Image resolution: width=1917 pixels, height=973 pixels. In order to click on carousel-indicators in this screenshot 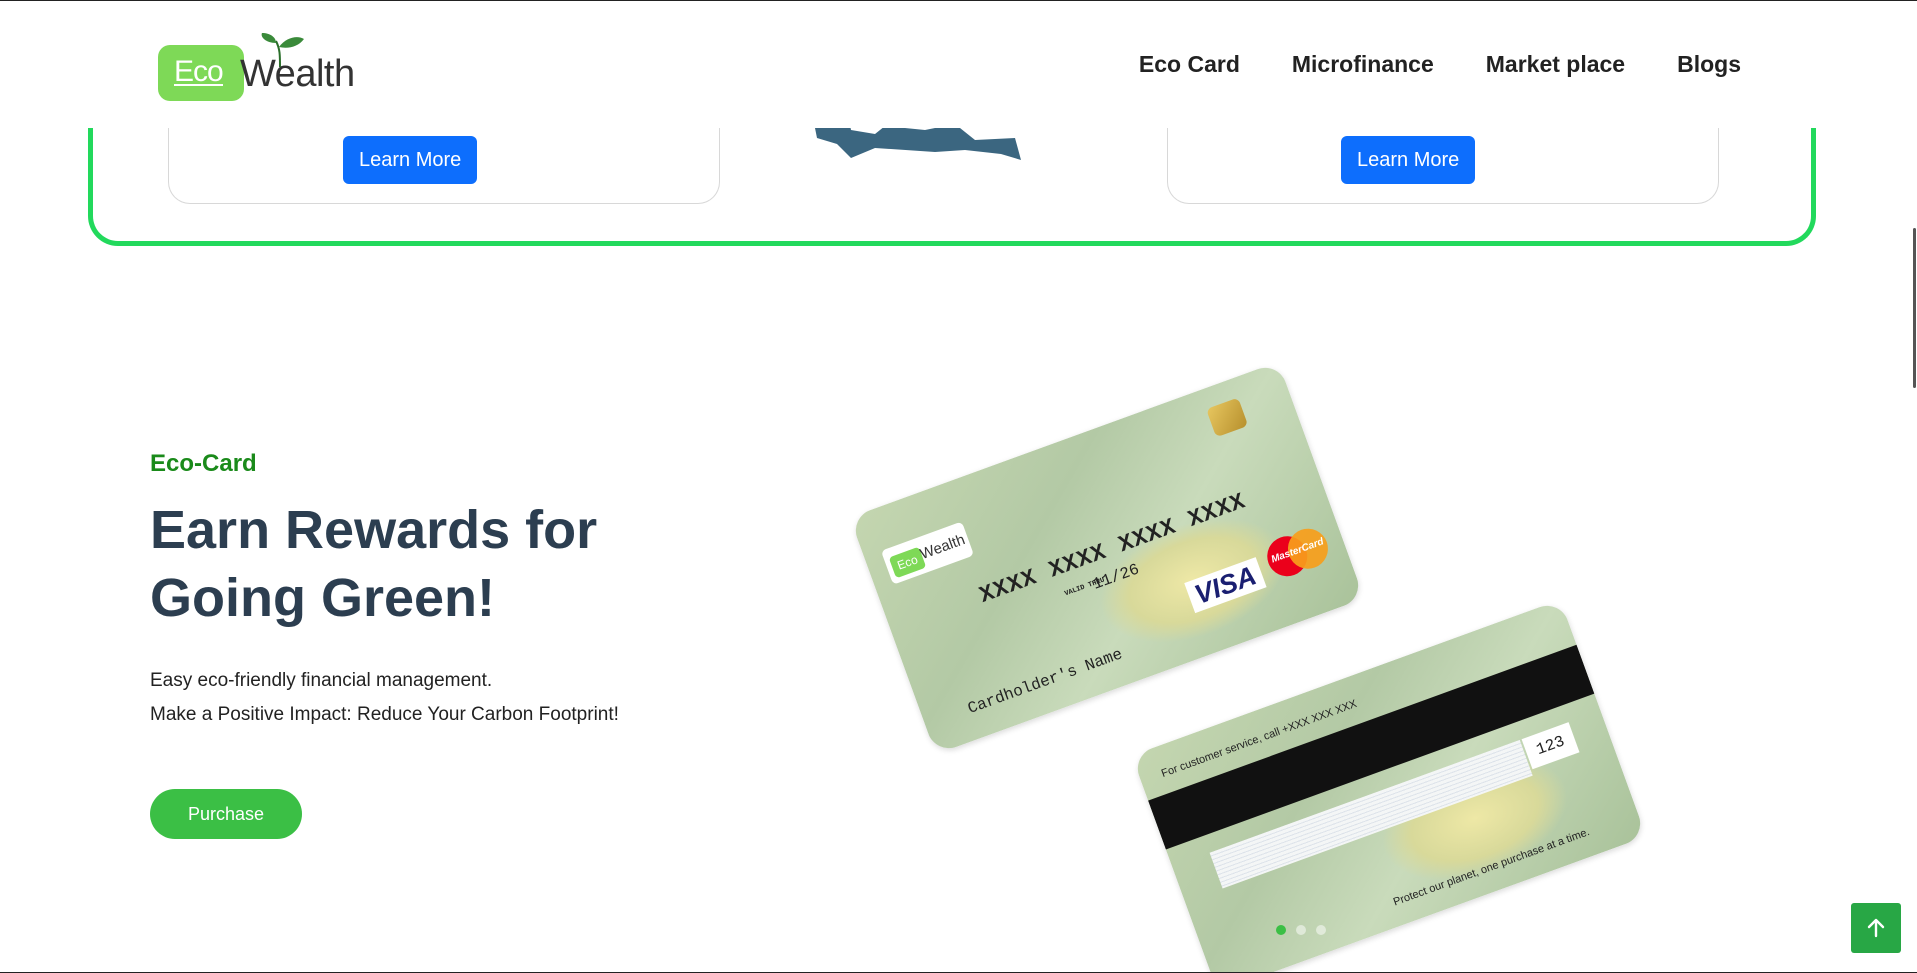, I will do `click(1301, 930)`.